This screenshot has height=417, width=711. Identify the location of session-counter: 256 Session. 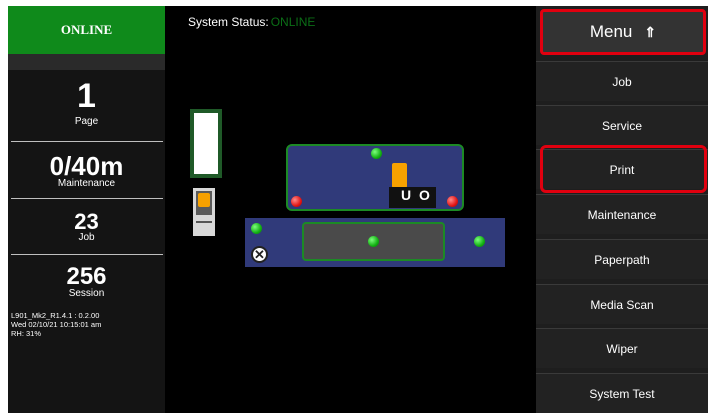
(86, 282).